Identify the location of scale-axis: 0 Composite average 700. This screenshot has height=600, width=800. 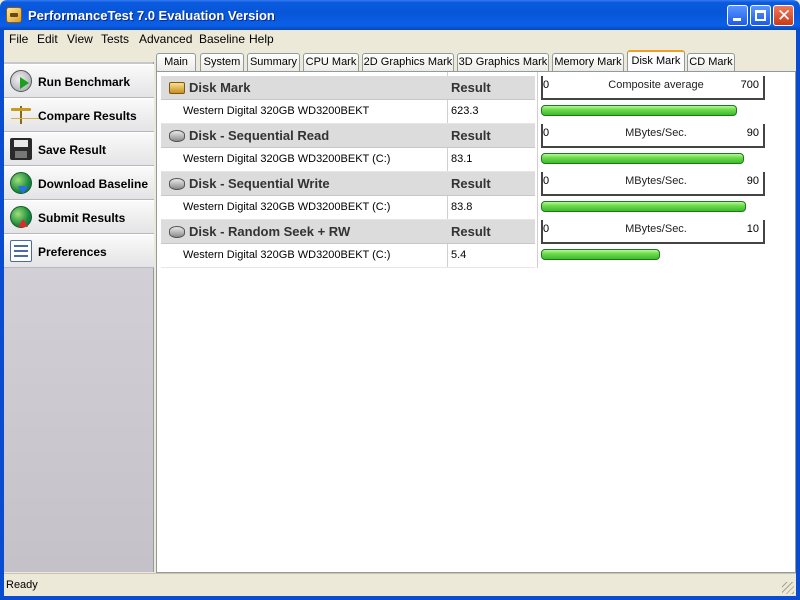
(653, 88).